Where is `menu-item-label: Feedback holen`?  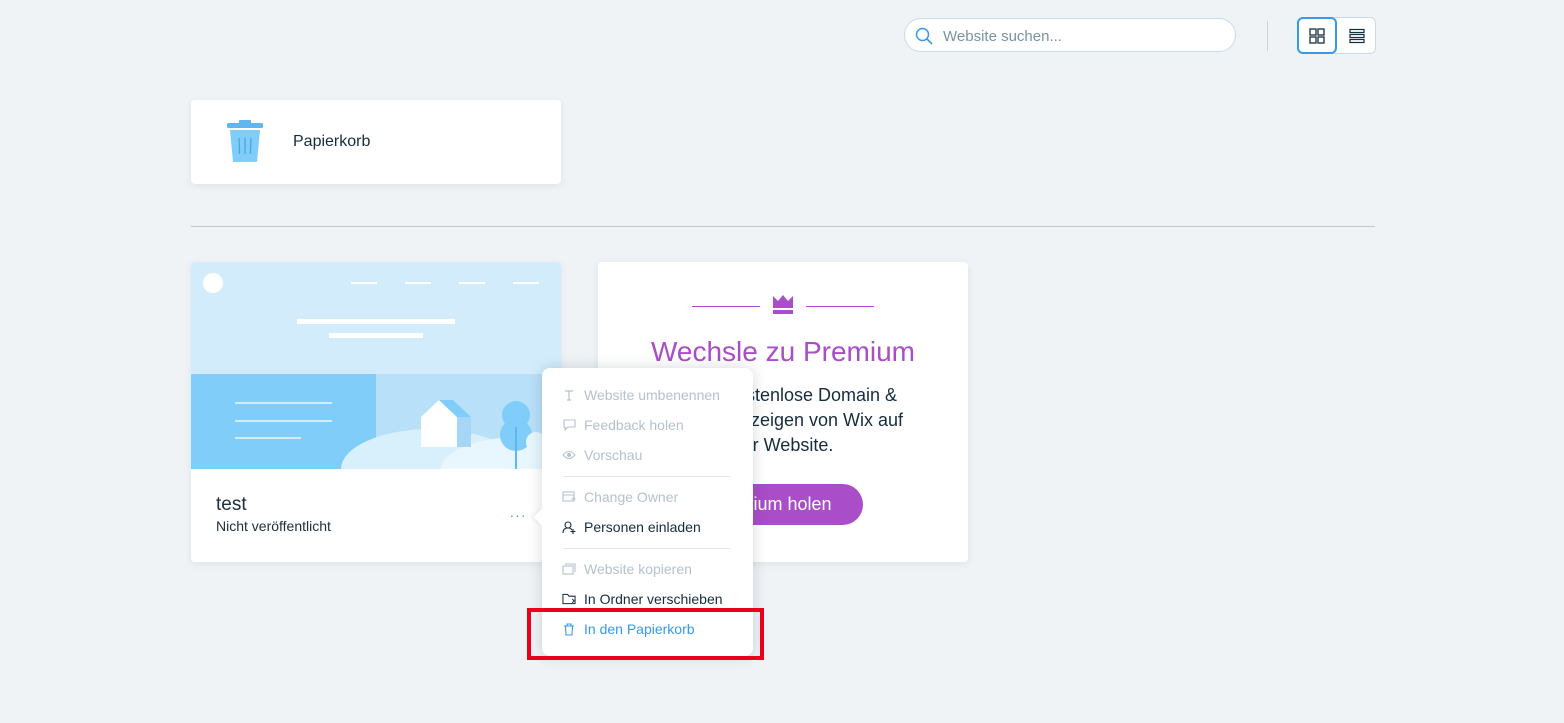 menu-item-label: Feedback holen is located at coordinates (634, 425).